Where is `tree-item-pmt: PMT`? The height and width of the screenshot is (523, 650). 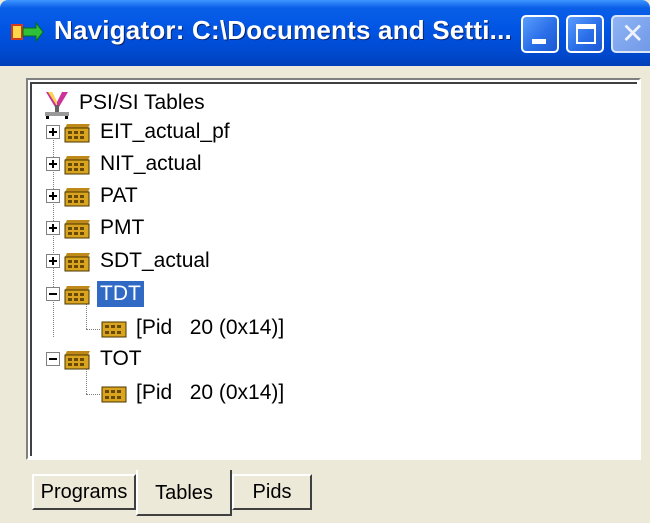
tree-item-pmt: PMT is located at coordinates (182, 228).